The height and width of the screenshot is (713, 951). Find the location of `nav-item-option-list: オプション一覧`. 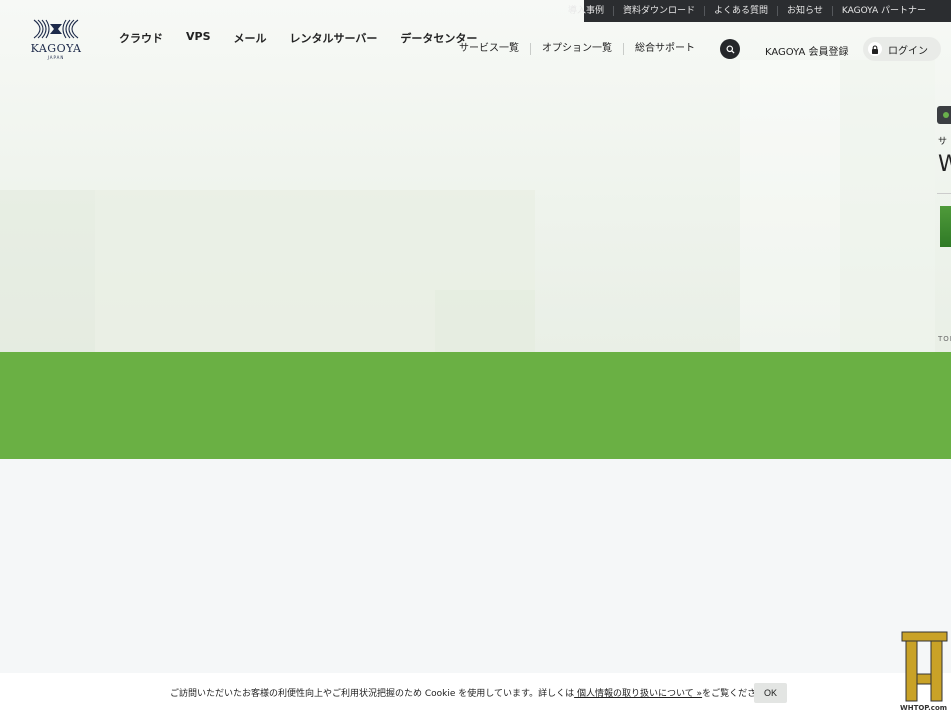

nav-item-option-list: オプション一覧 is located at coordinates (576, 49).